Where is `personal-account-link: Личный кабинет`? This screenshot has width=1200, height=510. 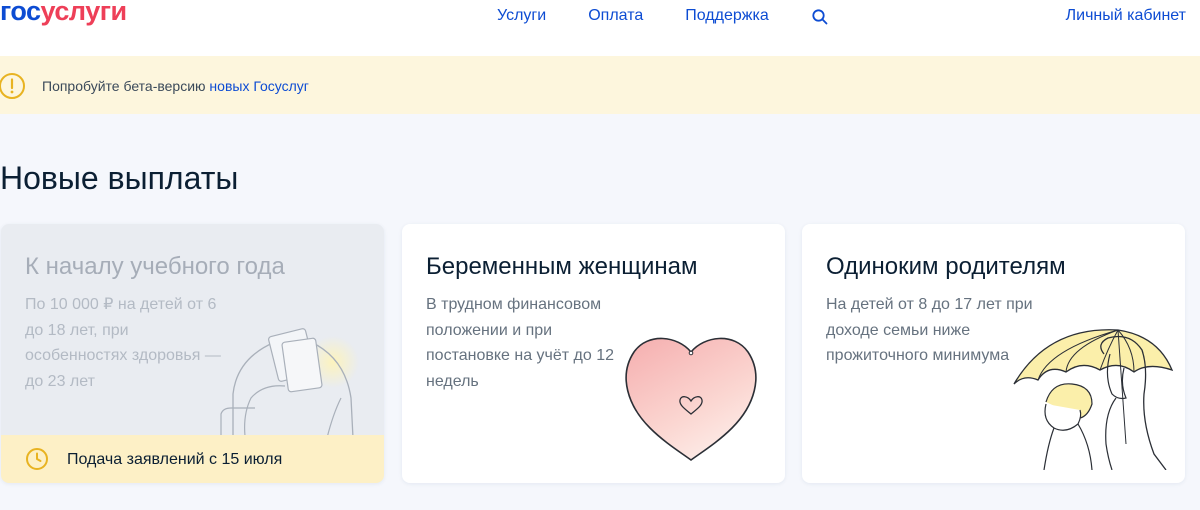 personal-account-link: Личный кабинет is located at coordinates (1126, 16).